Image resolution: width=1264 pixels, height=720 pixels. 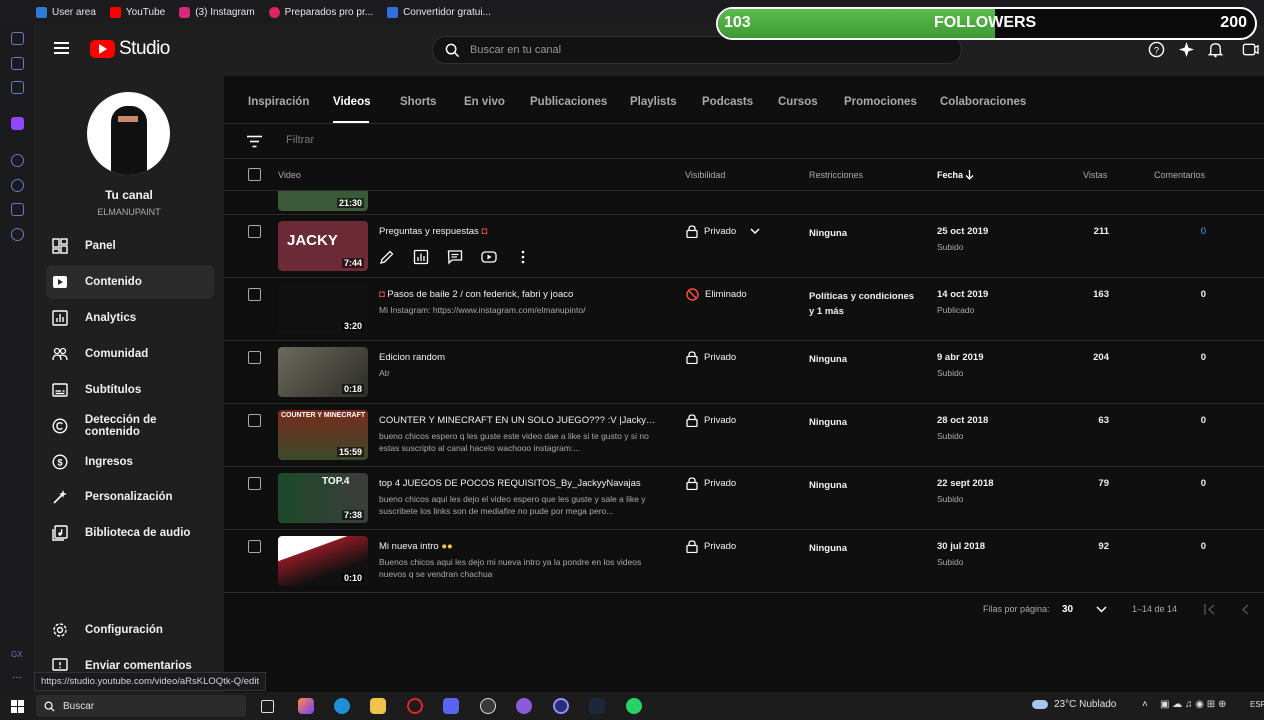 What do you see at coordinates (1250, 49) in the screenshot?
I see `create-icon` at bounding box center [1250, 49].